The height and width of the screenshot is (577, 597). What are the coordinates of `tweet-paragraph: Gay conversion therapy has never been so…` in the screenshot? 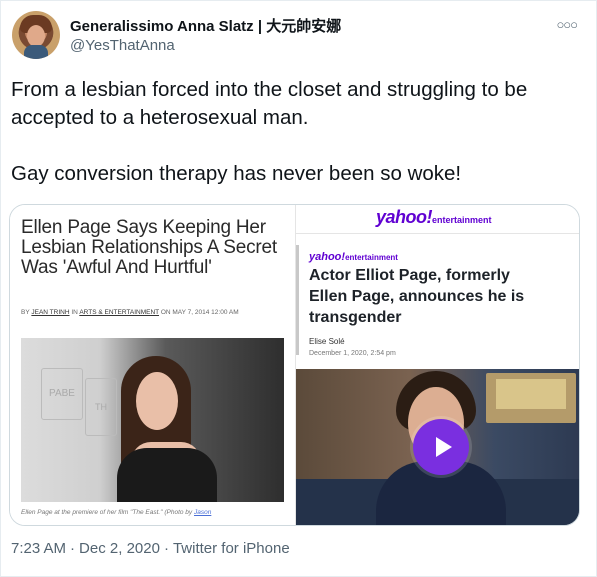 It's located at (236, 173).